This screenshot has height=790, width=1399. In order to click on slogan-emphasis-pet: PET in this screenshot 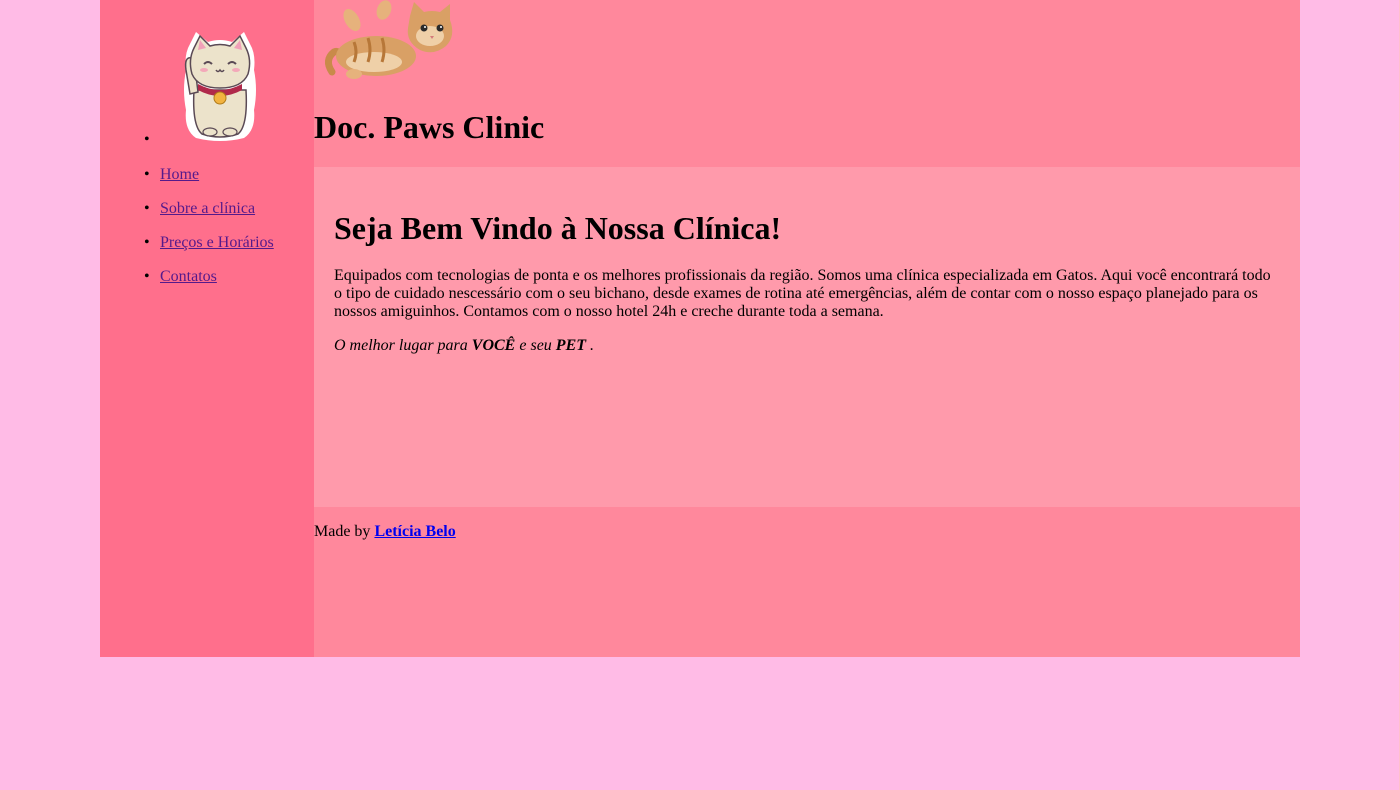, I will do `click(571, 345)`.